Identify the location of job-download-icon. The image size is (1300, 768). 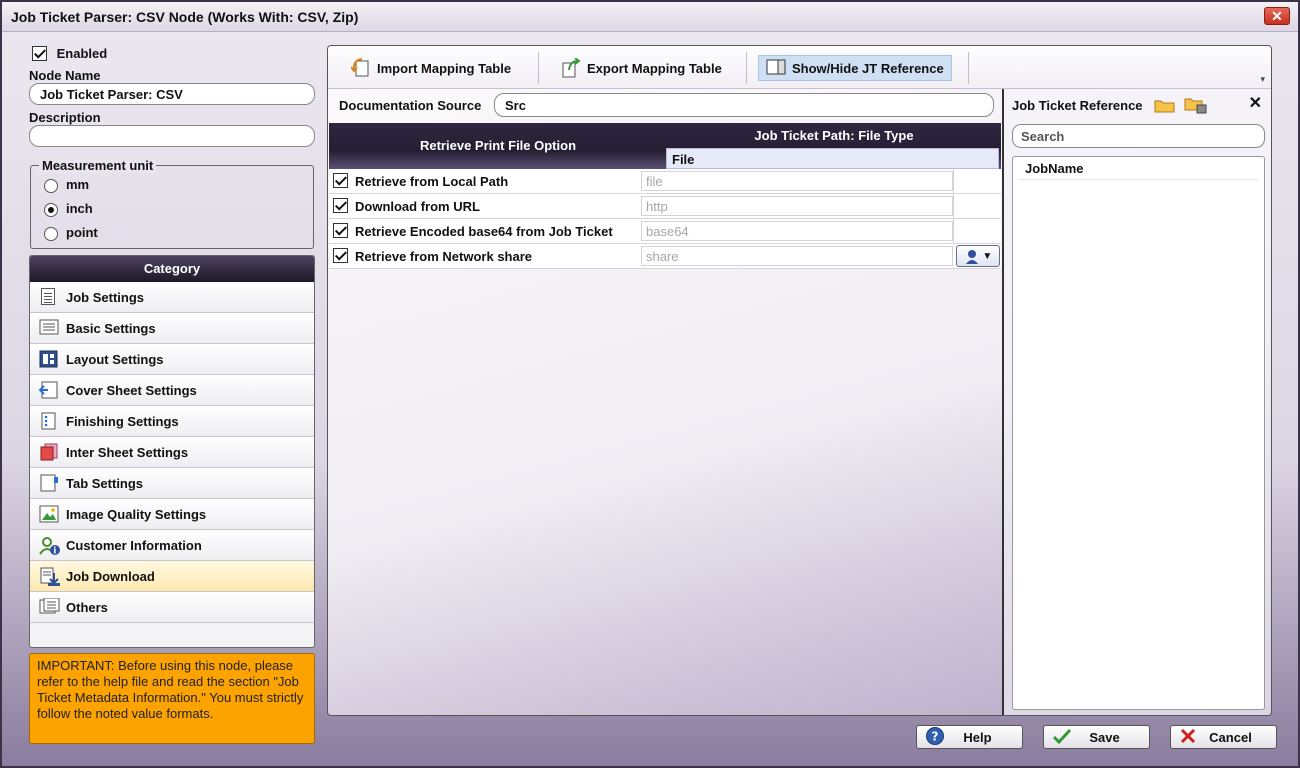
(49, 576).